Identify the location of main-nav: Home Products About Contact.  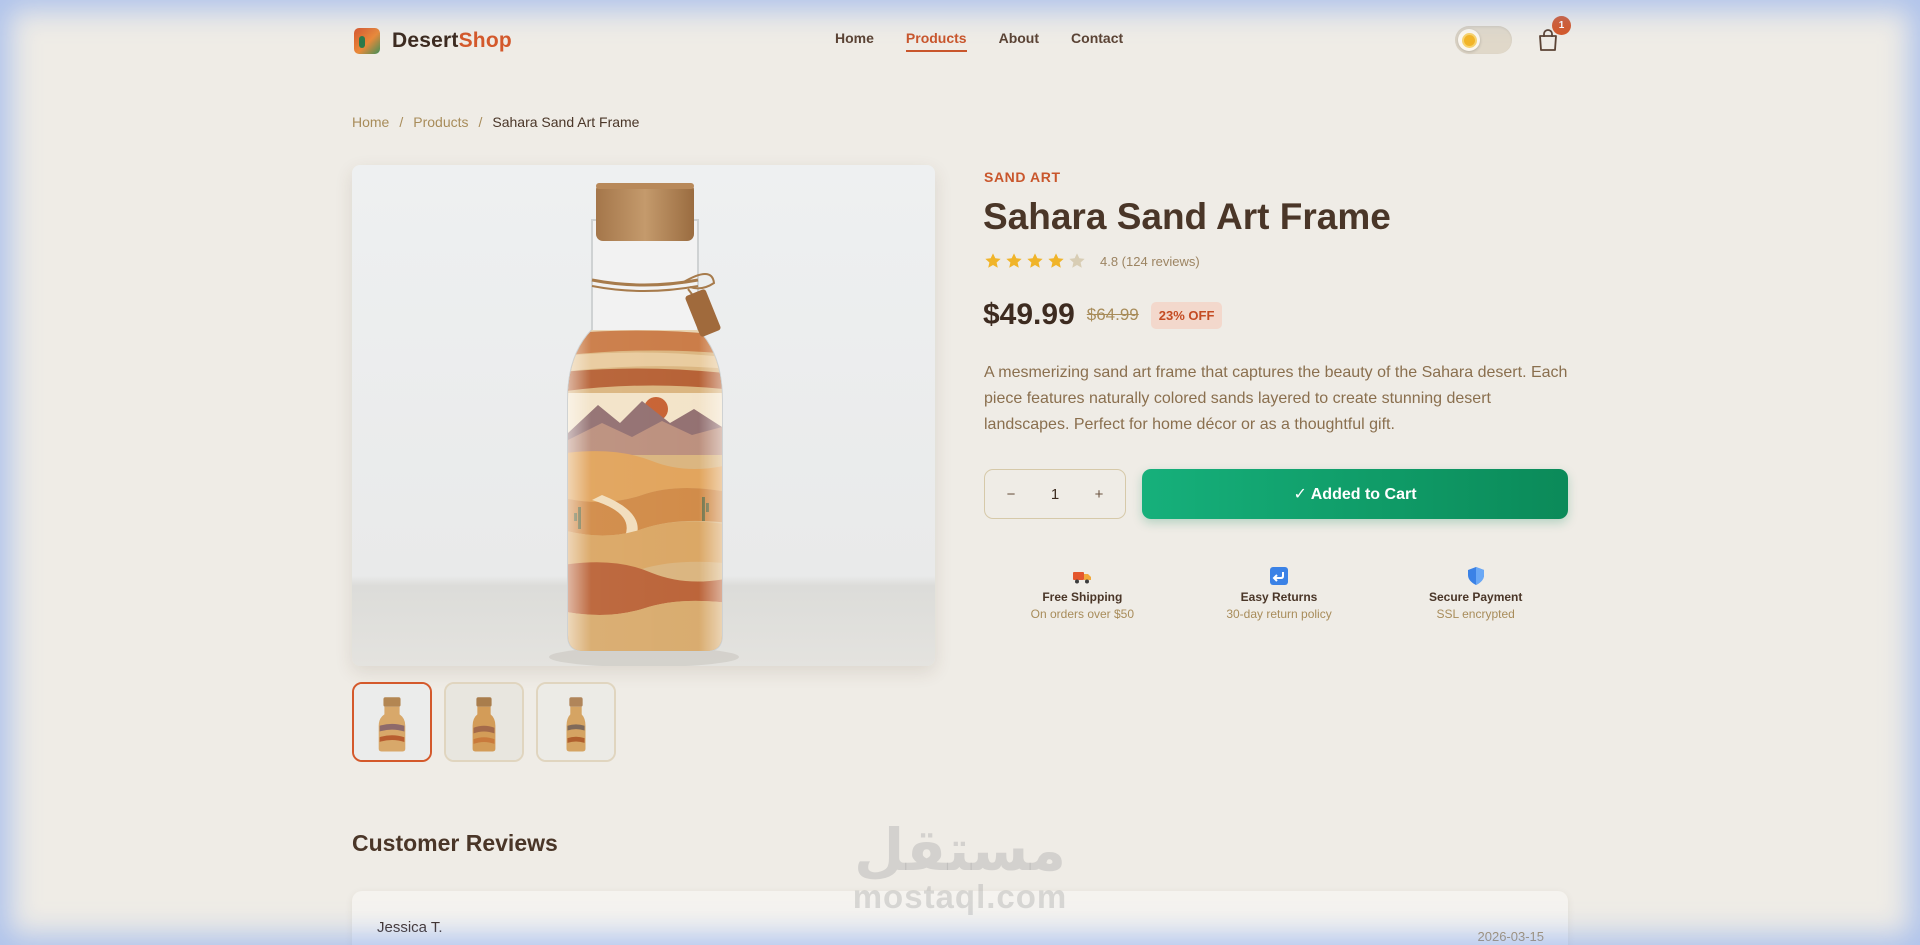
(979, 41).